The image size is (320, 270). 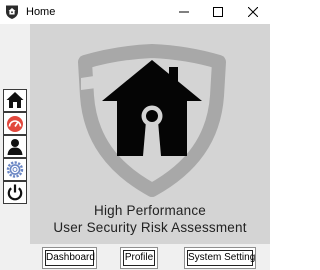 I want to click on shield-app-icon, so click(x=12, y=12).